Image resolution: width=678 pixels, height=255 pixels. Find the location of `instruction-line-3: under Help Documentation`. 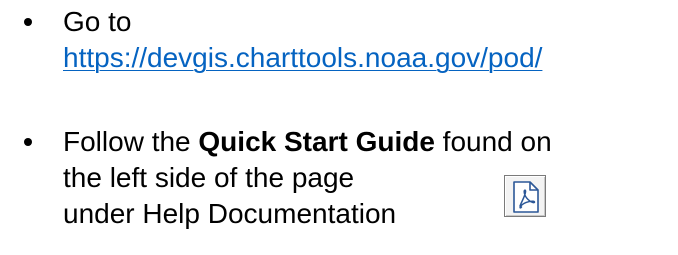

instruction-line-3: under Help Documentation is located at coordinates (230, 213).